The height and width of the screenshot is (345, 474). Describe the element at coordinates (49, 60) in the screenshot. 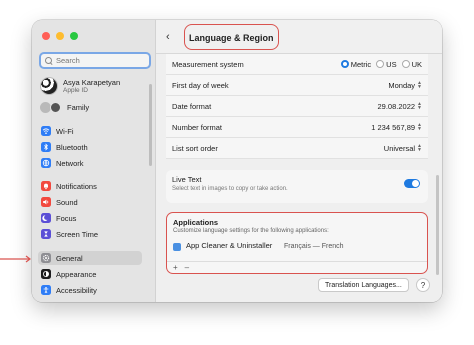

I see `search-icon` at that location.